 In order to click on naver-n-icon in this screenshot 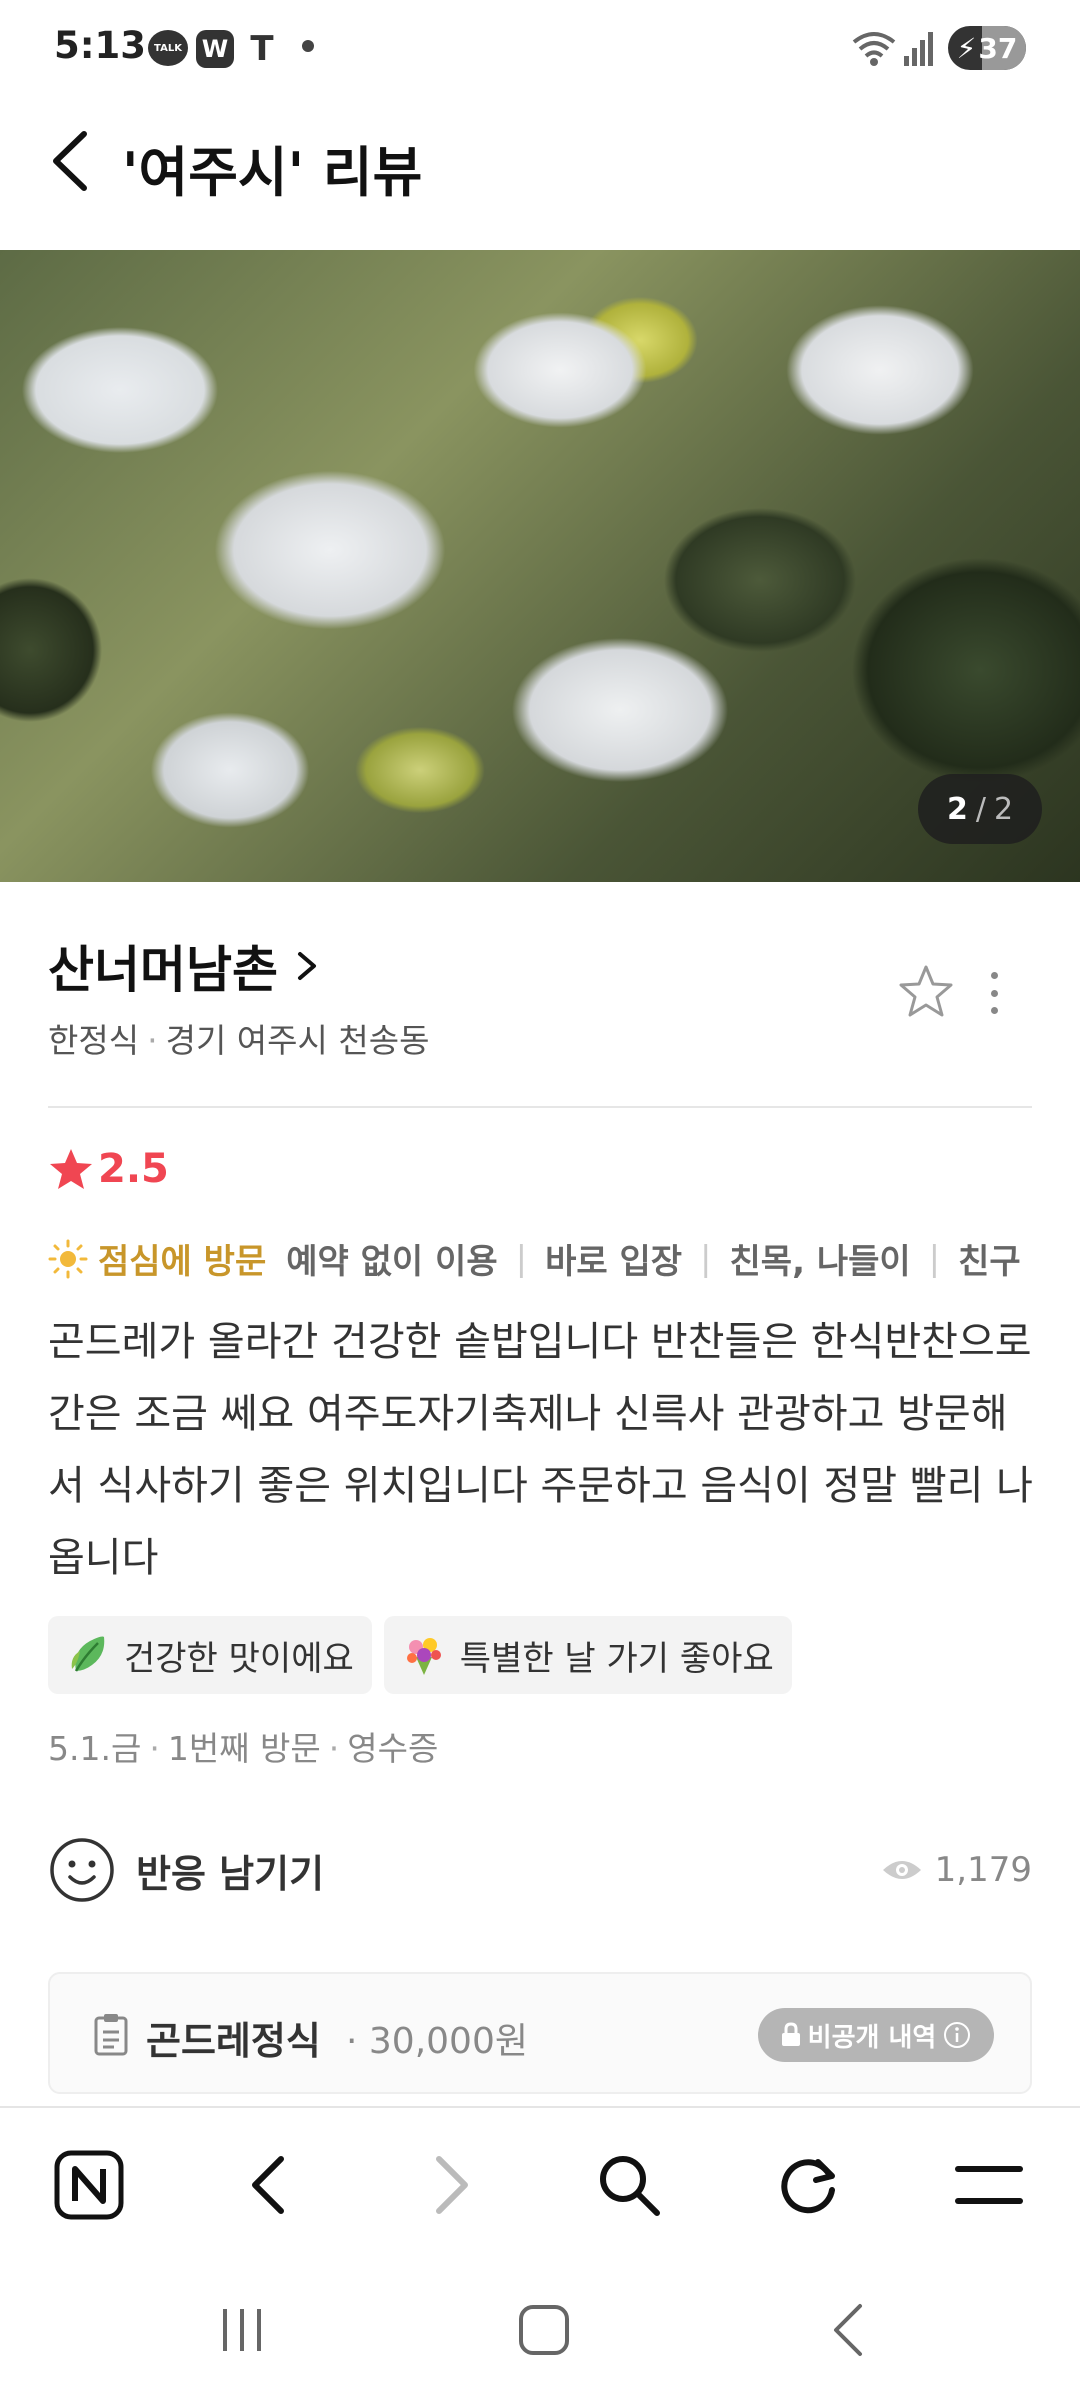, I will do `click(89, 2185)`.